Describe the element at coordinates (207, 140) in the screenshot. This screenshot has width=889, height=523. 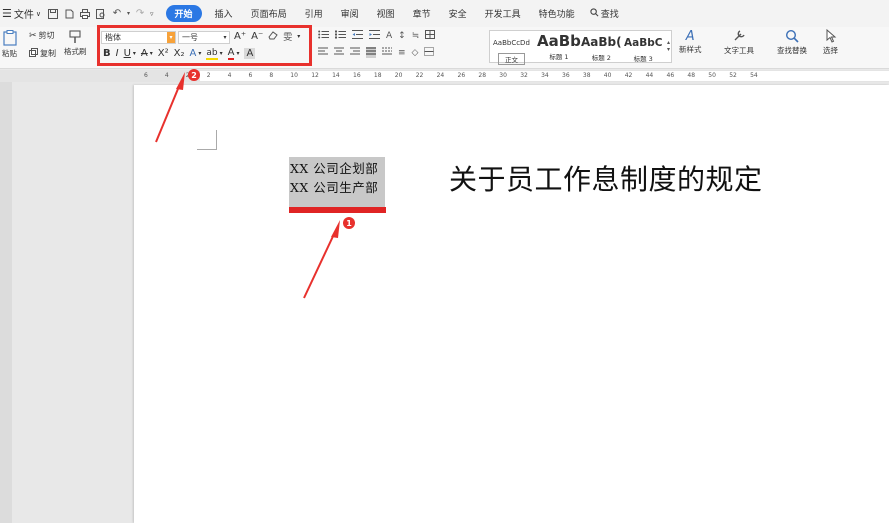
I see `margin-corner-mark` at that location.